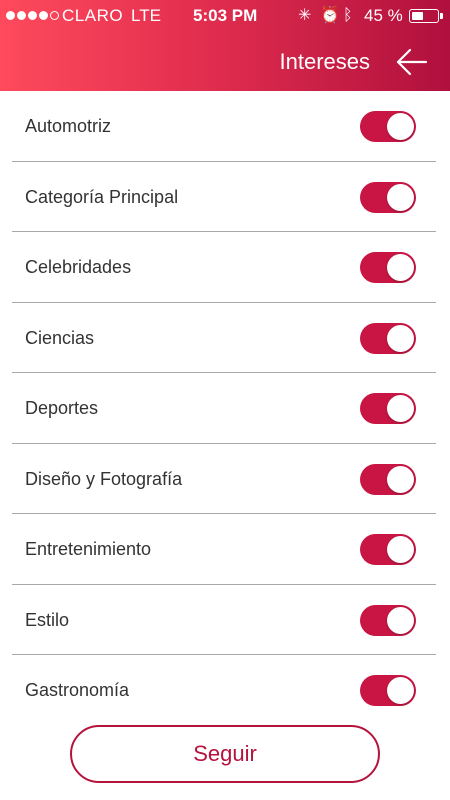 The width and height of the screenshot is (450, 800). I want to click on alarm-icon: ⏰, so click(330, 15).